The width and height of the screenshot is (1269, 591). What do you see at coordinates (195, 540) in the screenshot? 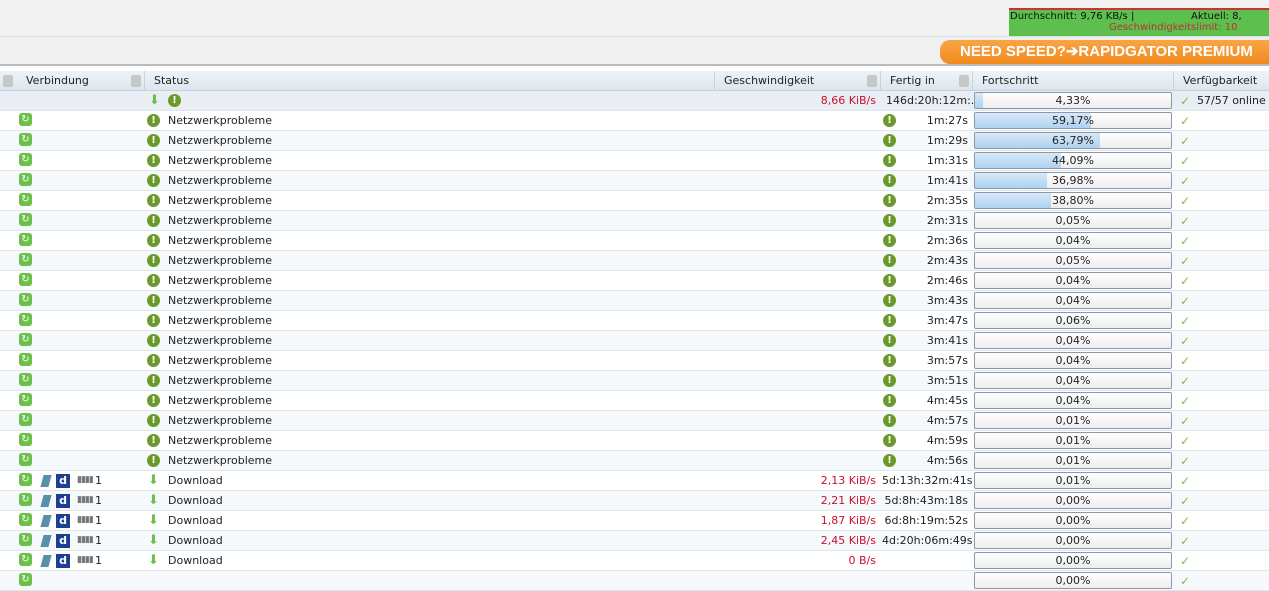
I see `status-text: Download` at bounding box center [195, 540].